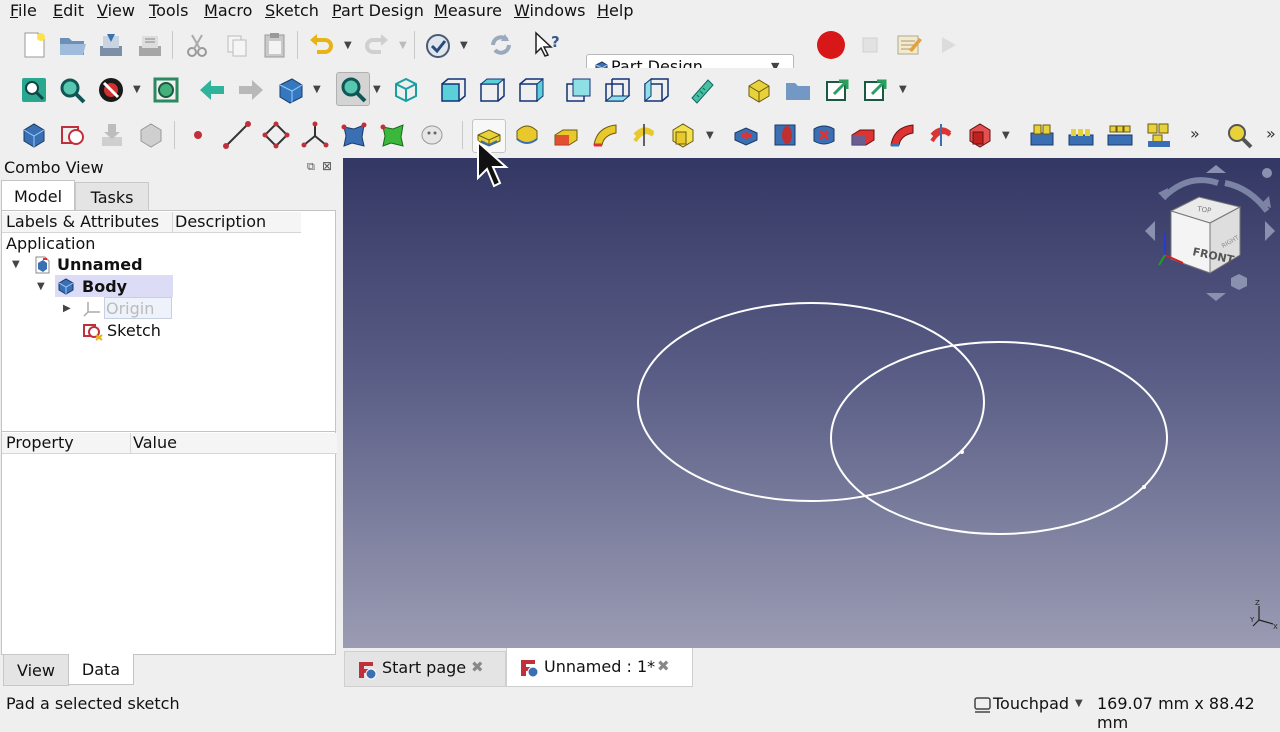  Describe the element at coordinates (644, 135) in the screenshot. I see `additive-helix-icon` at that location.